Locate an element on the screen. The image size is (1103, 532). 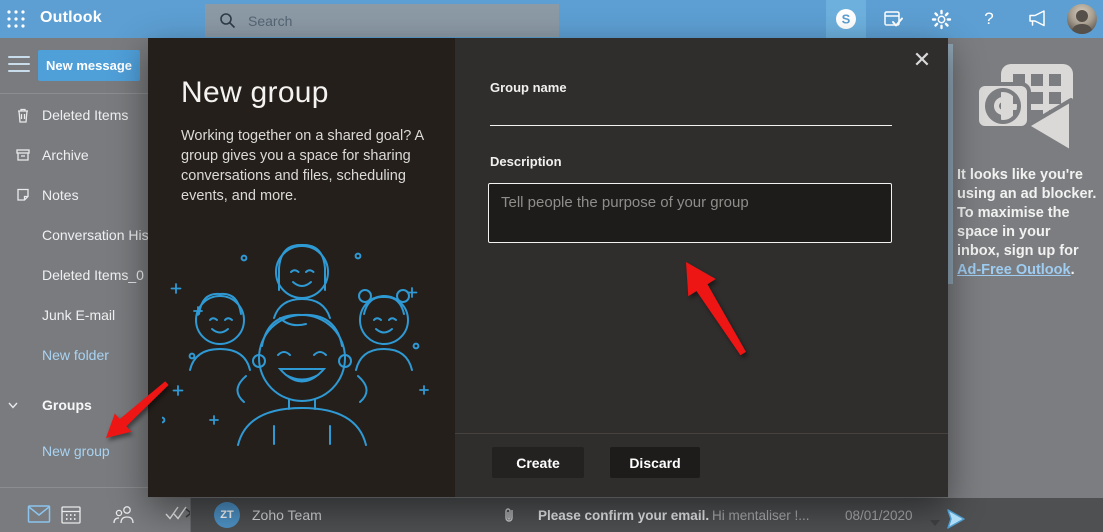
top-app-bar: Outlook S ? is located at coordinates (551, 19).